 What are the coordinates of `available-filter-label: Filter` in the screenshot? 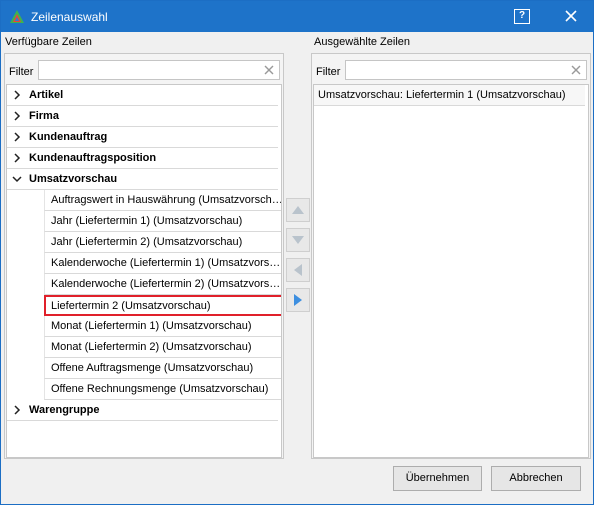 It's located at (21, 72).